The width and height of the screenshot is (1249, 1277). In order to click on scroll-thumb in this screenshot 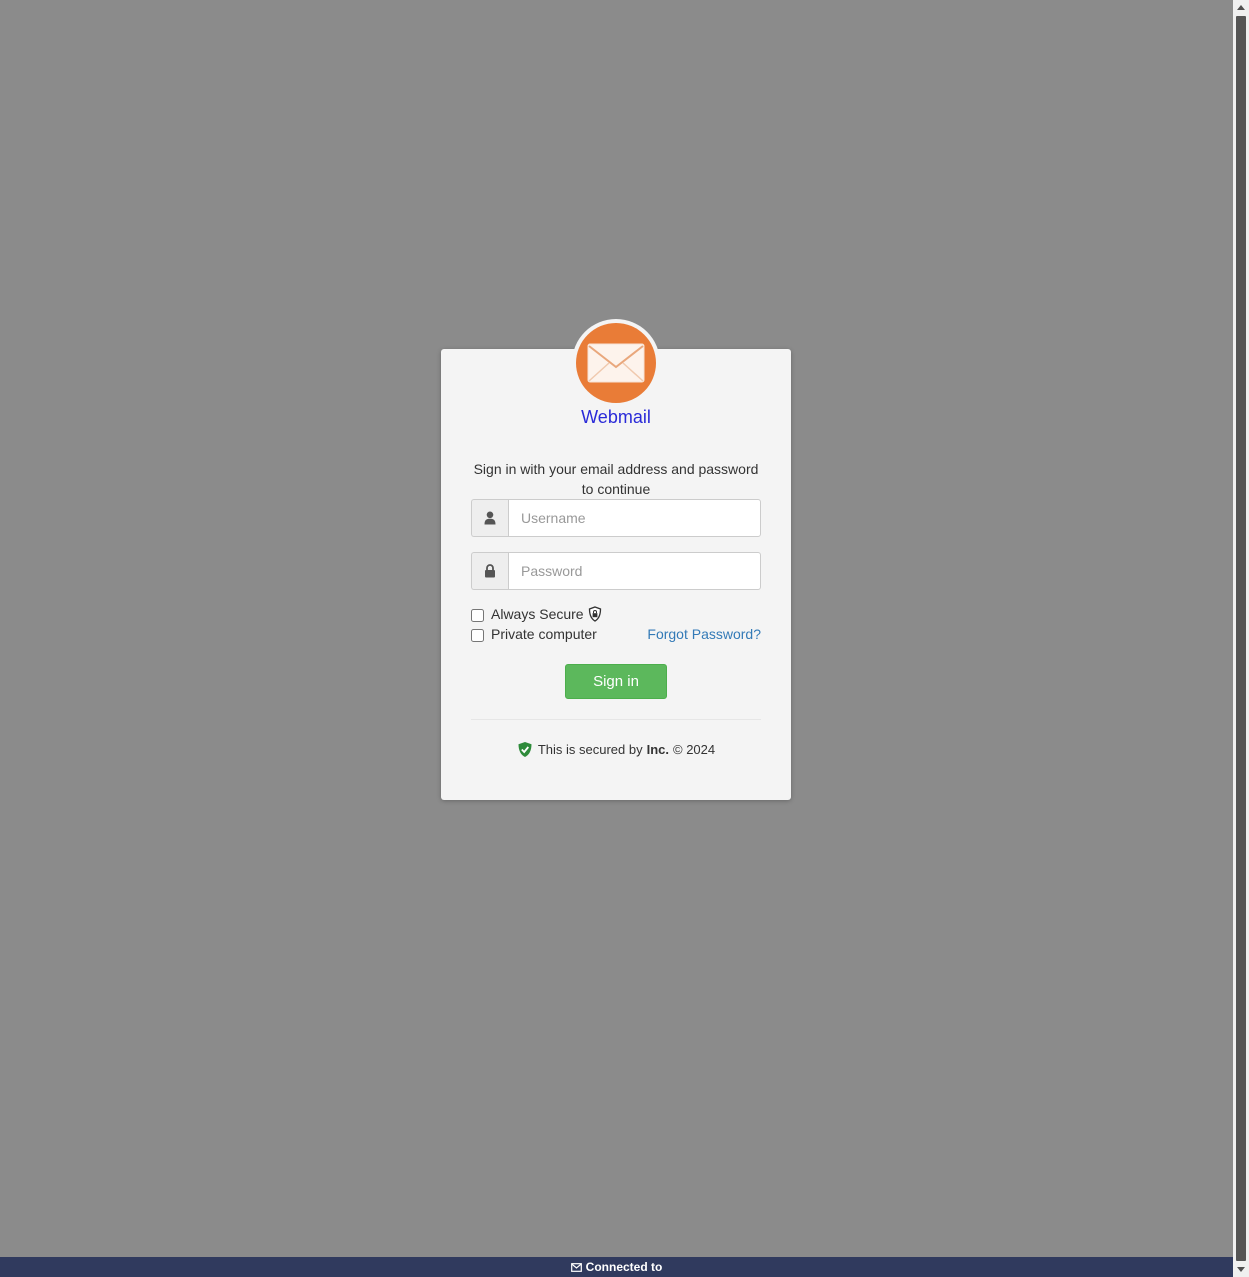, I will do `click(1241, 638)`.